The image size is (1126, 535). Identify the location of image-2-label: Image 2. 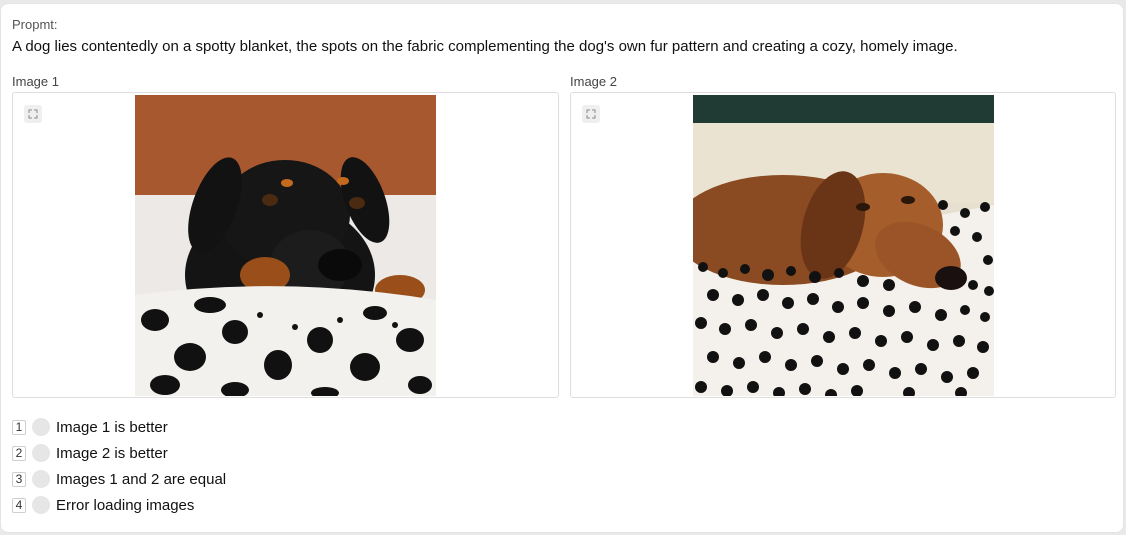
(593, 81).